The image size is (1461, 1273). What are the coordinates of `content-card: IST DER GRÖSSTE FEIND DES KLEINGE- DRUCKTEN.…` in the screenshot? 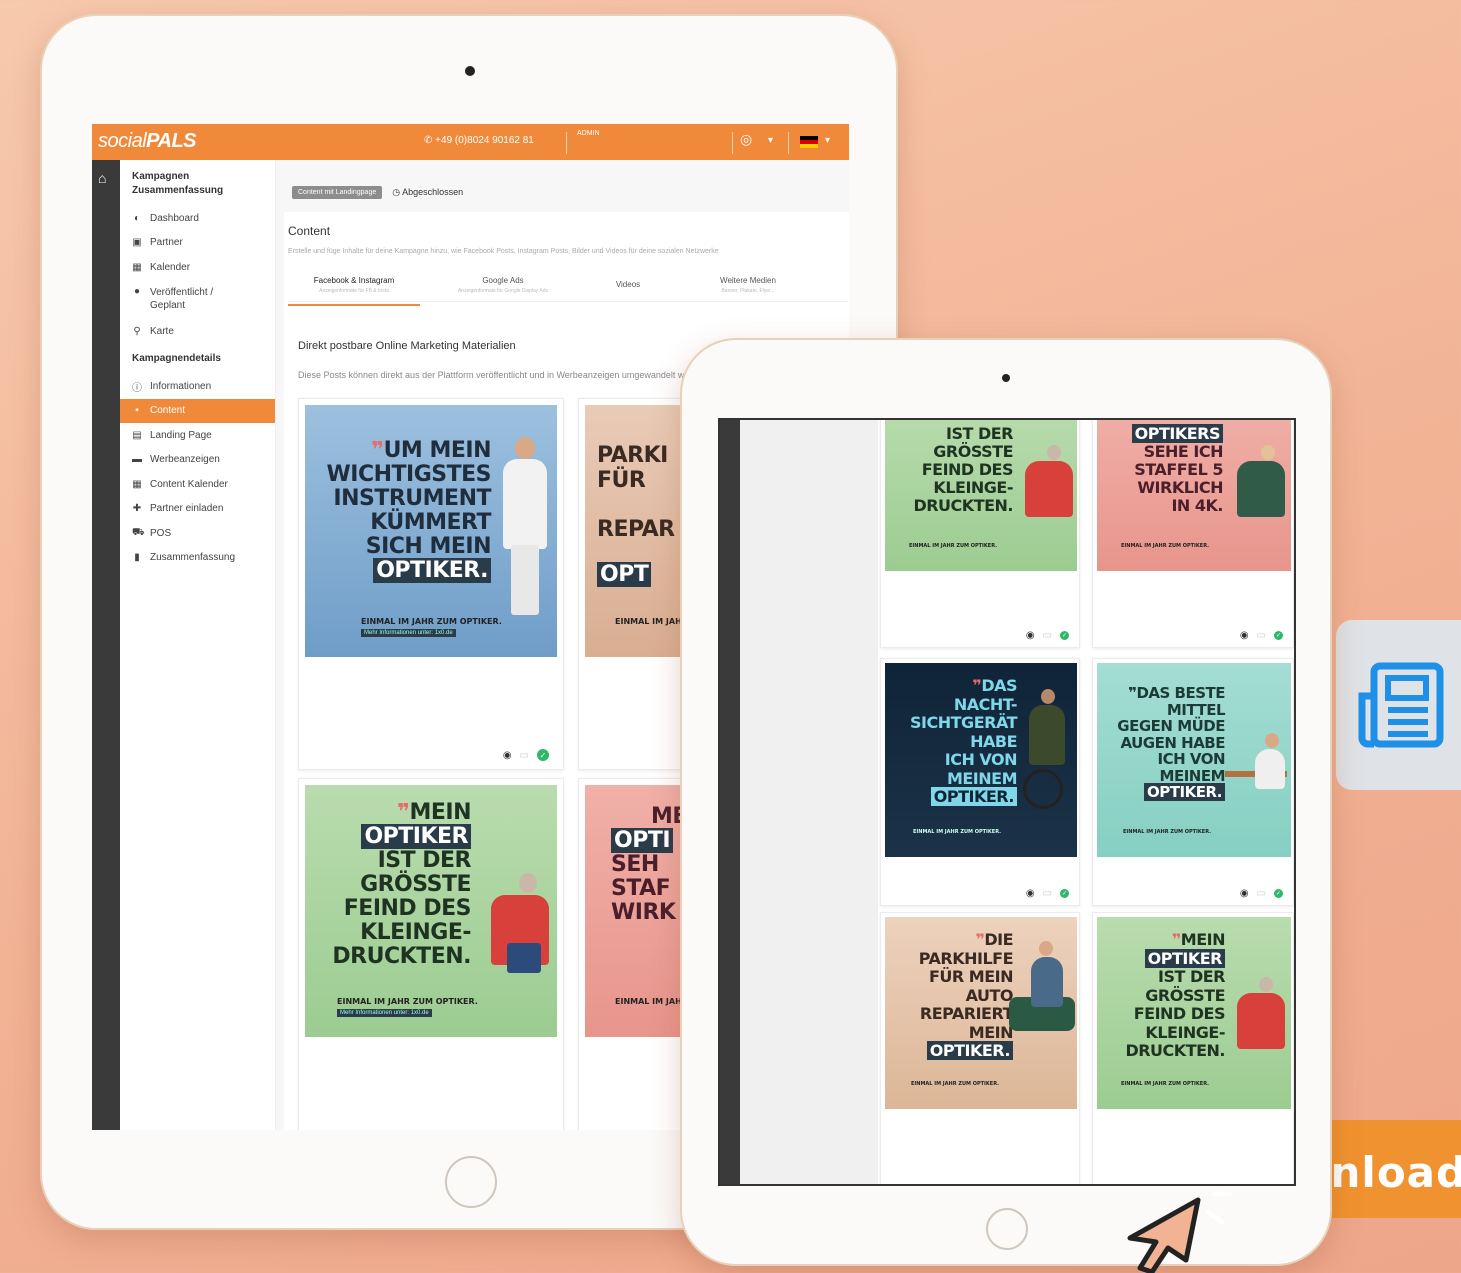 It's located at (980, 534).